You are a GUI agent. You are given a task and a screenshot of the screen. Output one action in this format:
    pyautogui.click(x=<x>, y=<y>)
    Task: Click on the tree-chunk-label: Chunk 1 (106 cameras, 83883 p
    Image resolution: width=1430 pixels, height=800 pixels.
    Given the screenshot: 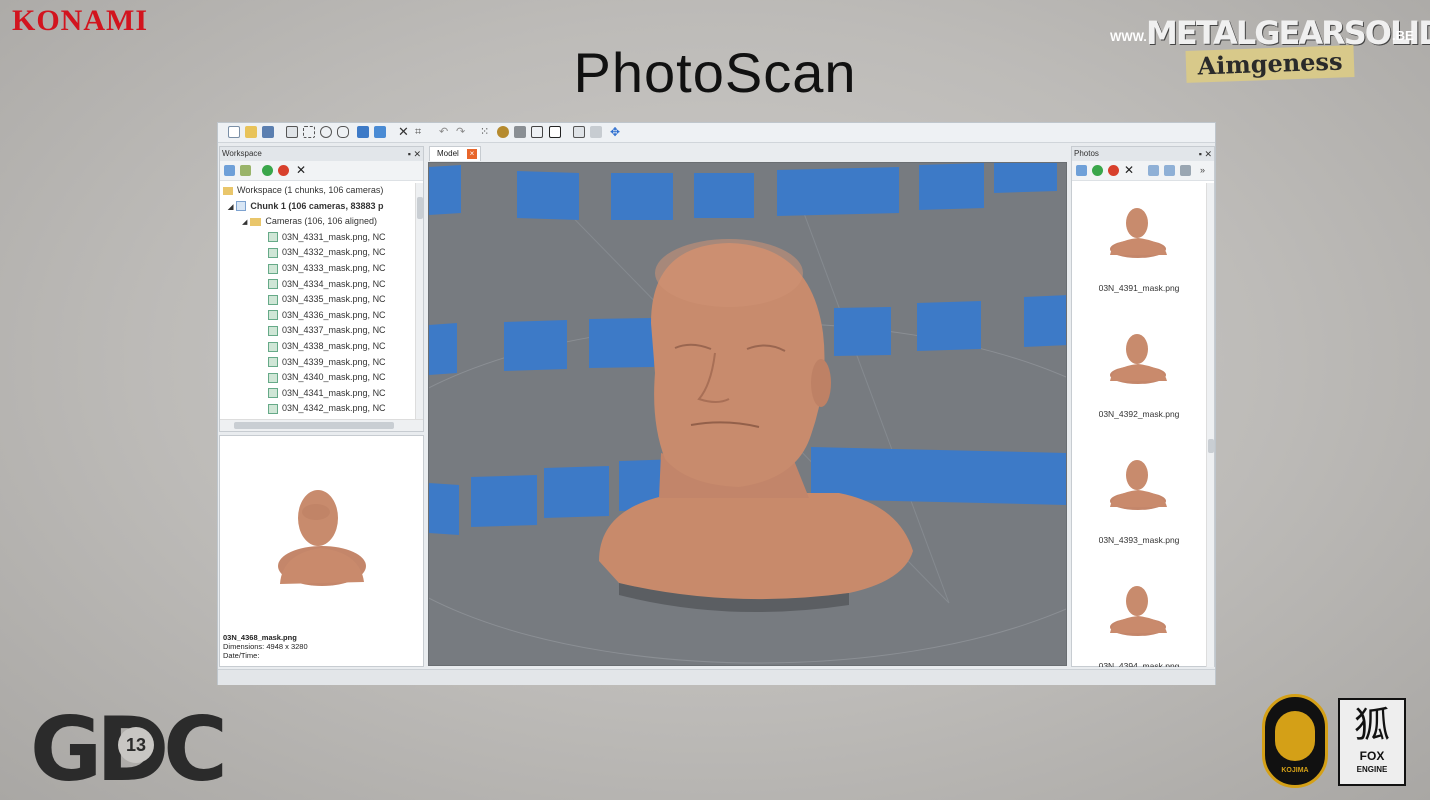 What is the action you would take?
    pyautogui.click(x=317, y=205)
    